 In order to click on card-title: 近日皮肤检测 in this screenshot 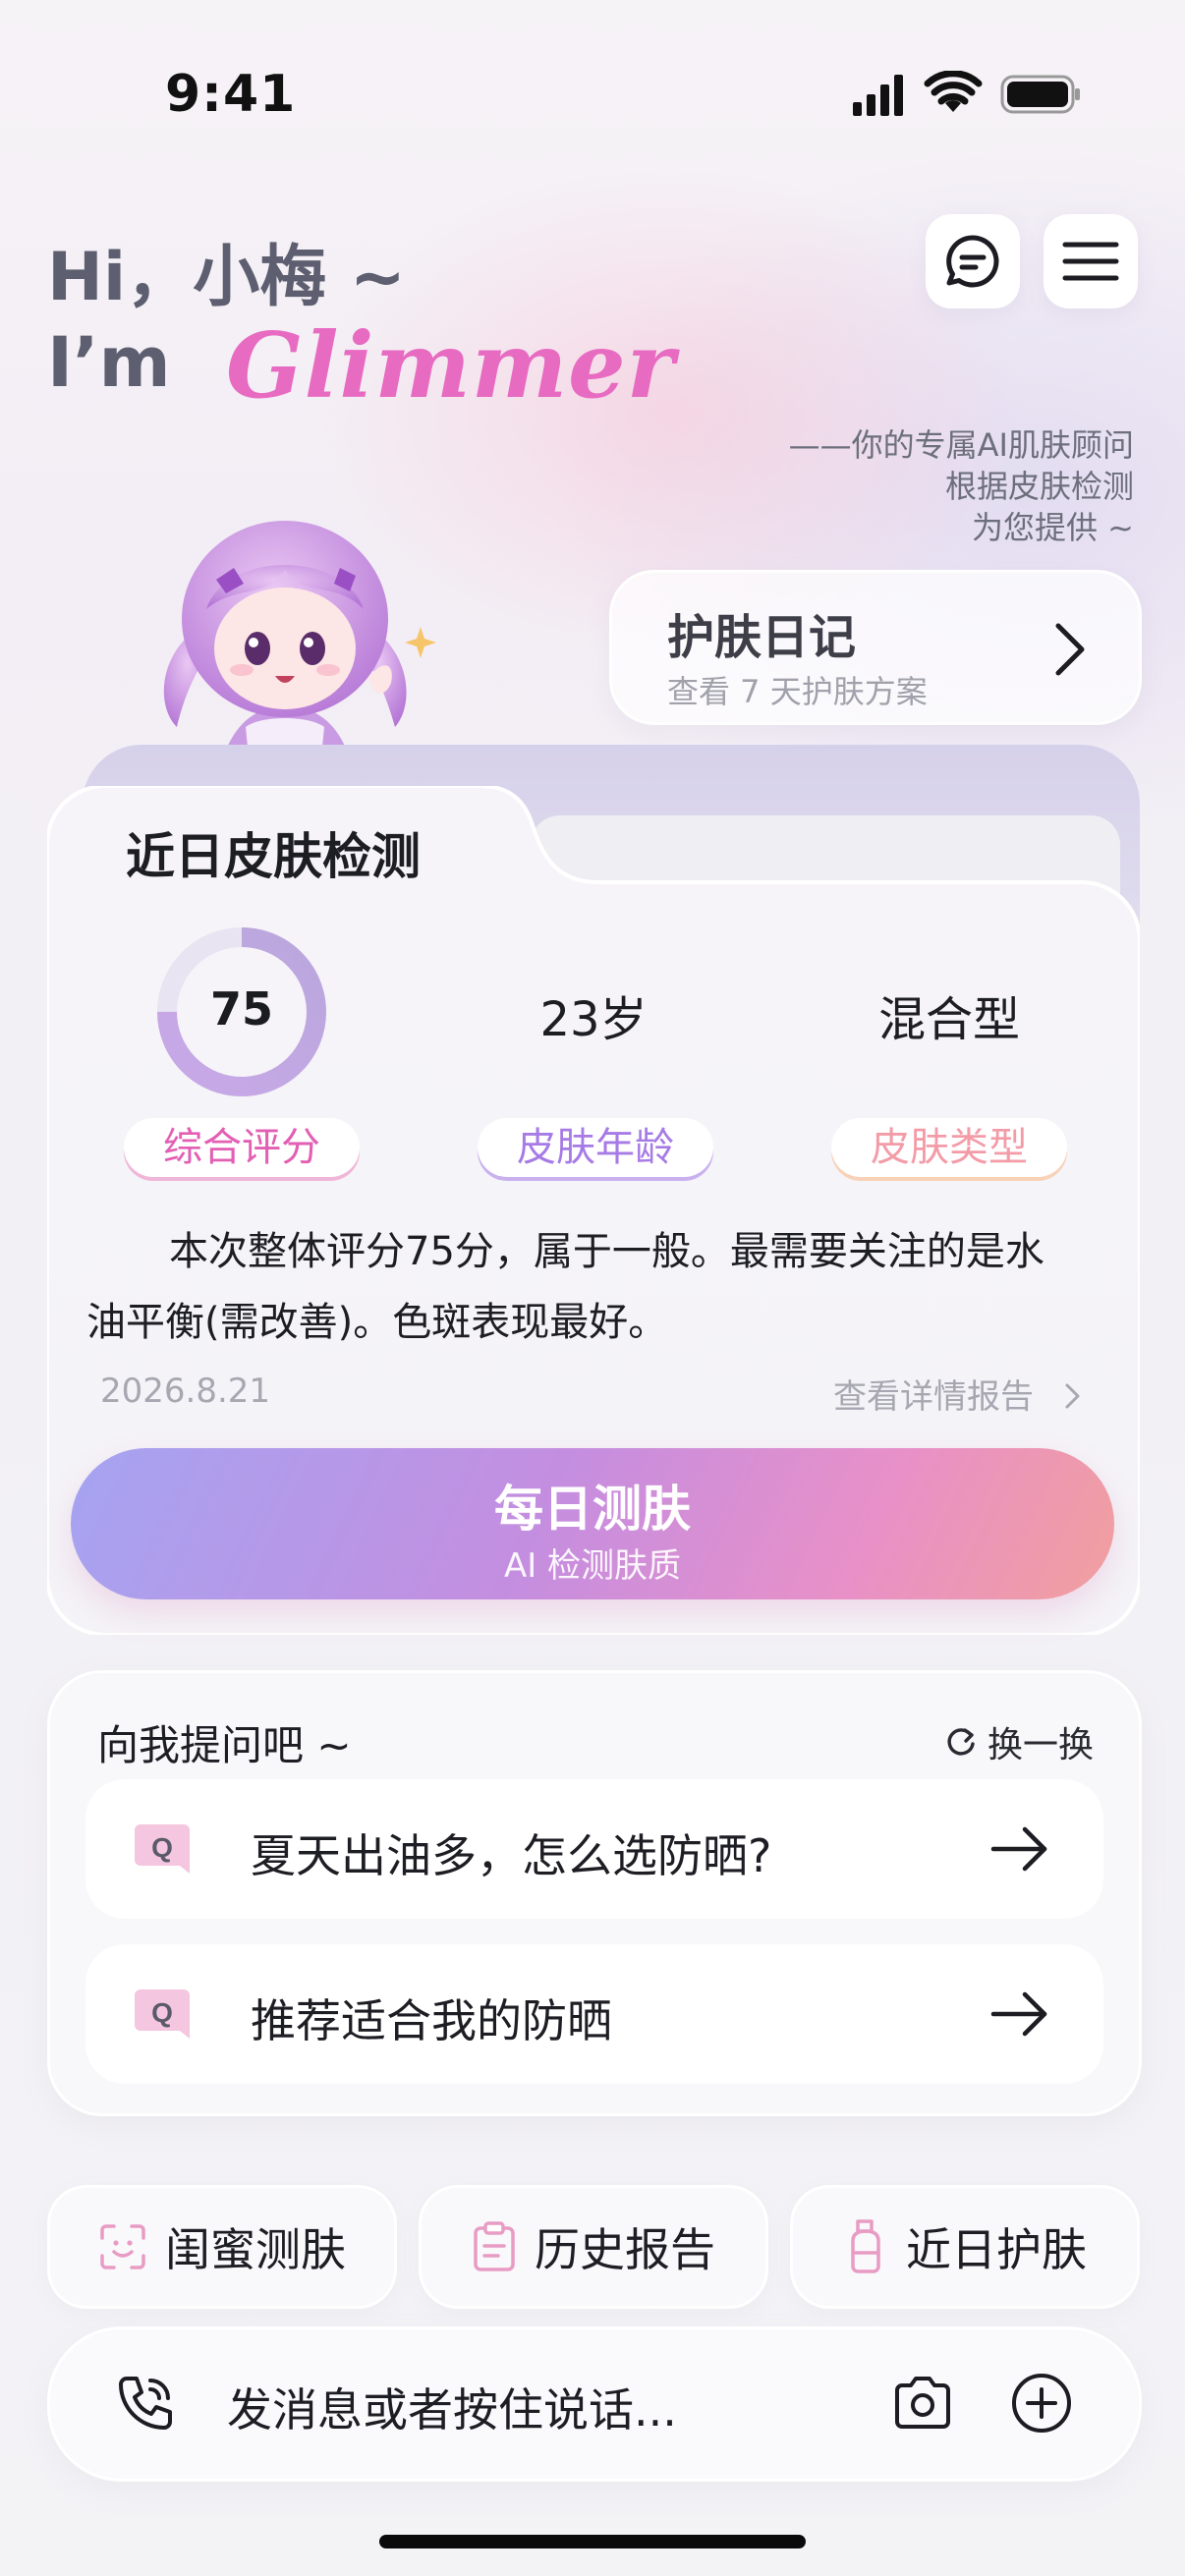, I will do `click(274, 856)`.